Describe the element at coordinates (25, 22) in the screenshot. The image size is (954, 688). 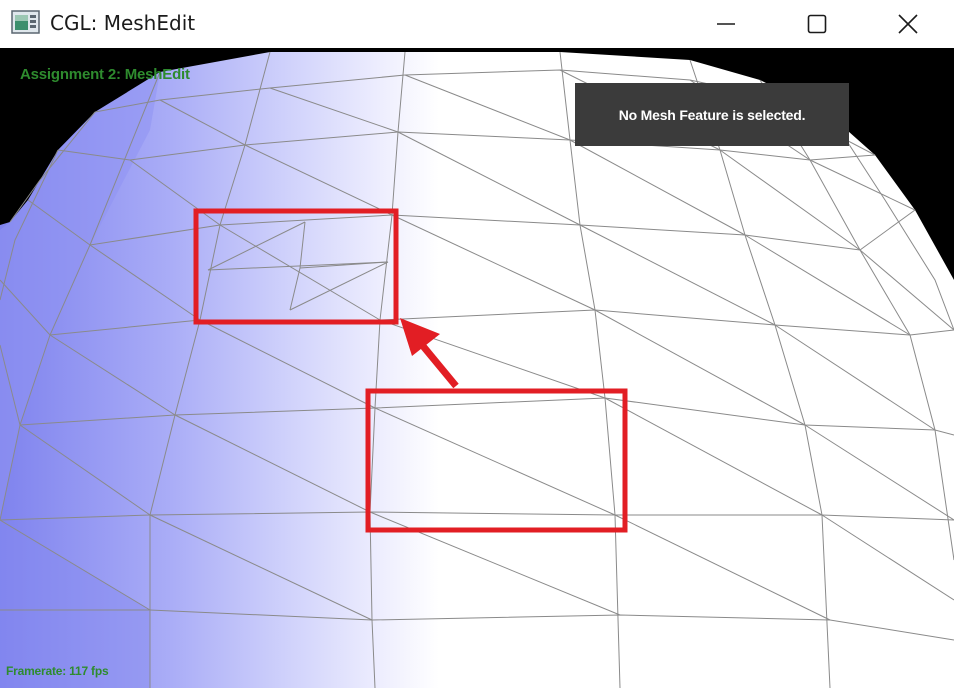
I see `app-window-icon` at that location.